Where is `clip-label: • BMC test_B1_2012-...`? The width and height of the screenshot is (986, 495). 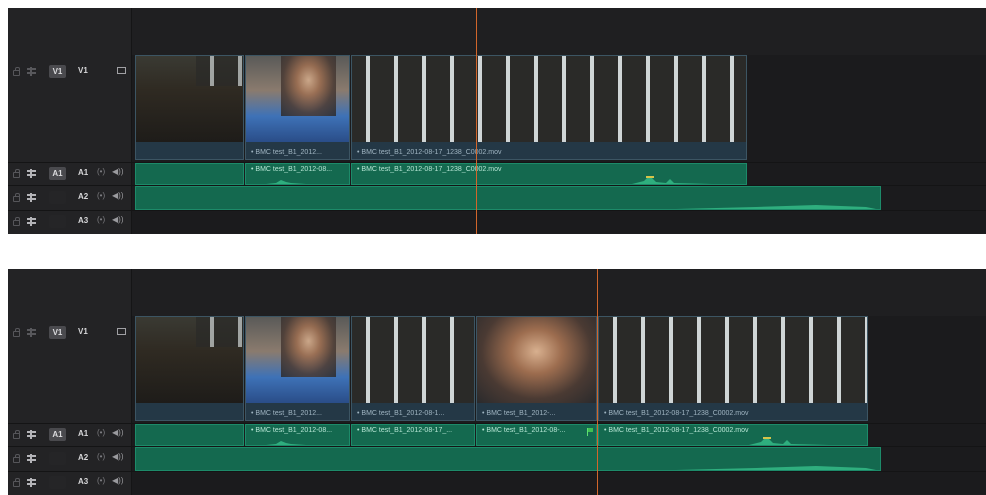
clip-label: • BMC test_B1_2012-... is located at coordinates (519, 413).